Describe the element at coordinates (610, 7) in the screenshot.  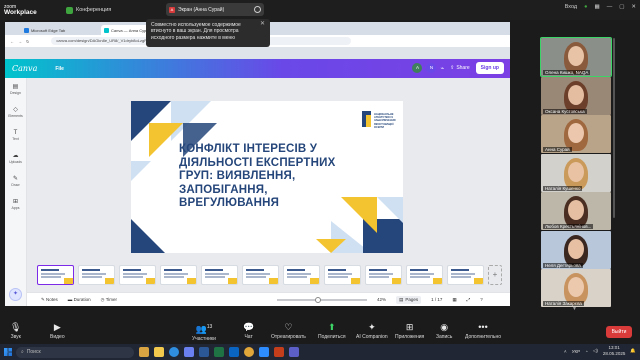
I see `minimize-icon: —` at that location.